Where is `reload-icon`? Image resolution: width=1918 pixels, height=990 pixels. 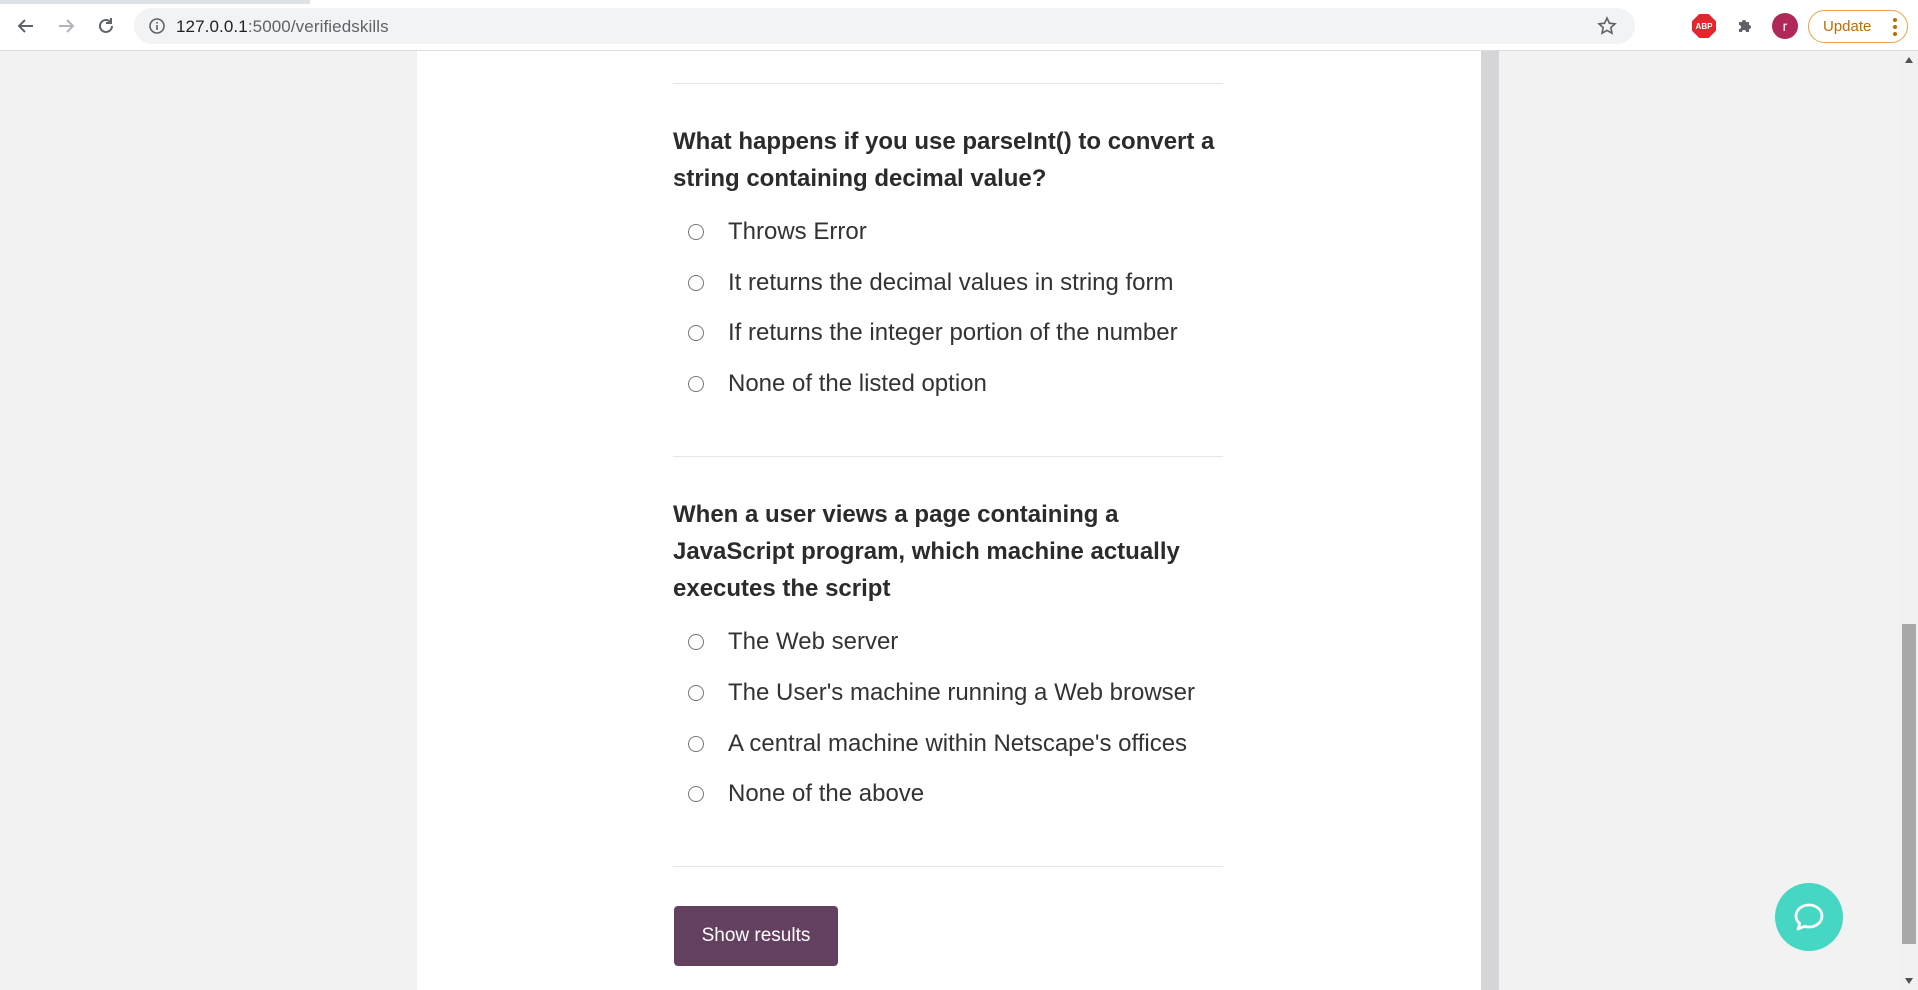
reload-icon is located at coordinates (106, 25).